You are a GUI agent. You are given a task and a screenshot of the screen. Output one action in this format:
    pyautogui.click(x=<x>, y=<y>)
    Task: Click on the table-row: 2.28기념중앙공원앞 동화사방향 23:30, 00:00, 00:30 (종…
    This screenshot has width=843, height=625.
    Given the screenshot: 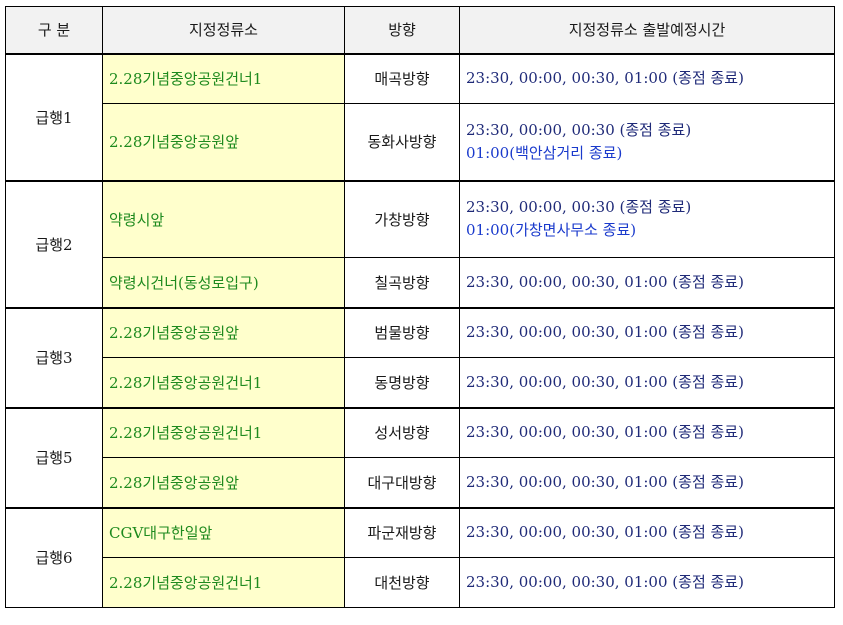 What is the action you would take?
    pyautogui.click(x=420, y=142)
    